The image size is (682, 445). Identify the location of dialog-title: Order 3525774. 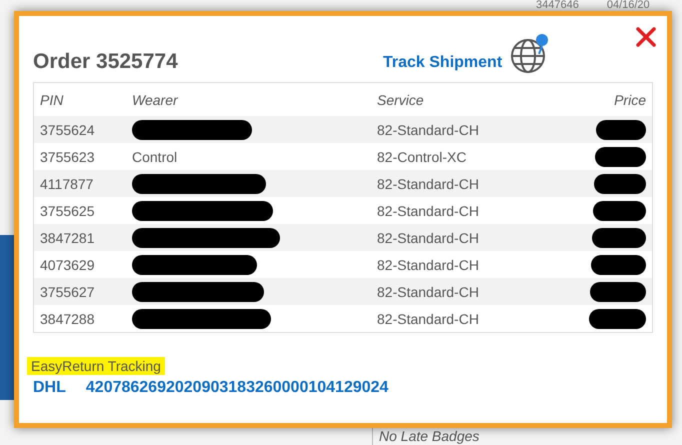
(106, 62).